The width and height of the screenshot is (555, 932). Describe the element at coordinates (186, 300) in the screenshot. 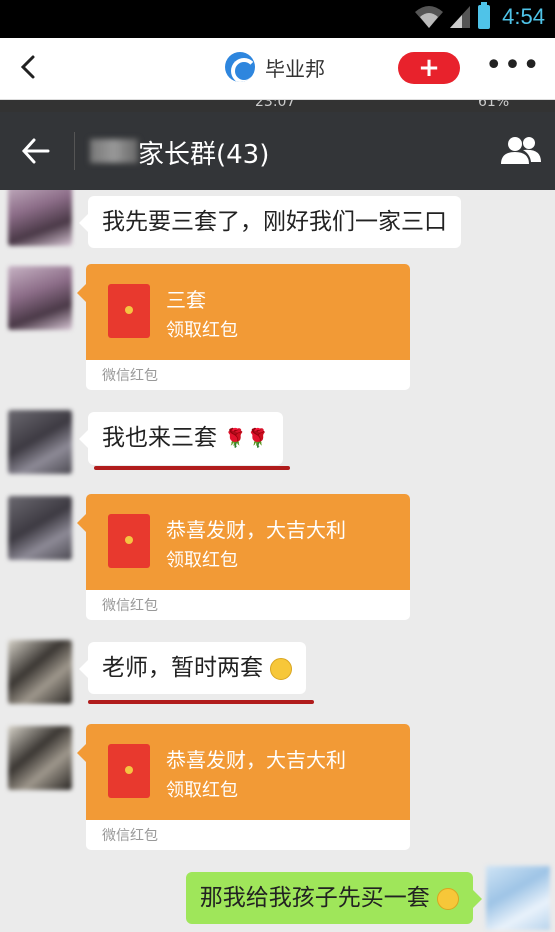

I see `redpacket-title: 三套` at that location.